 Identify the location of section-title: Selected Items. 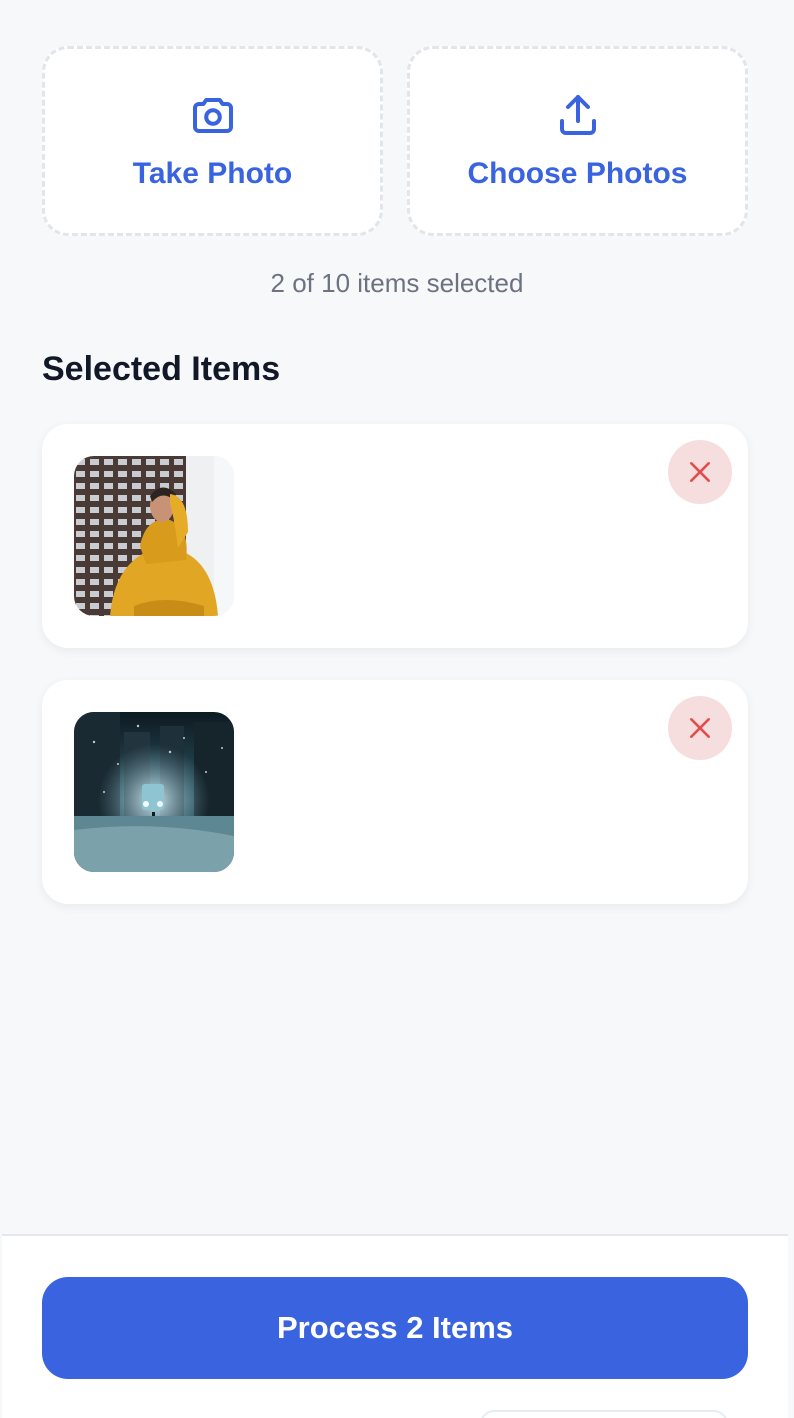
(161, 369).